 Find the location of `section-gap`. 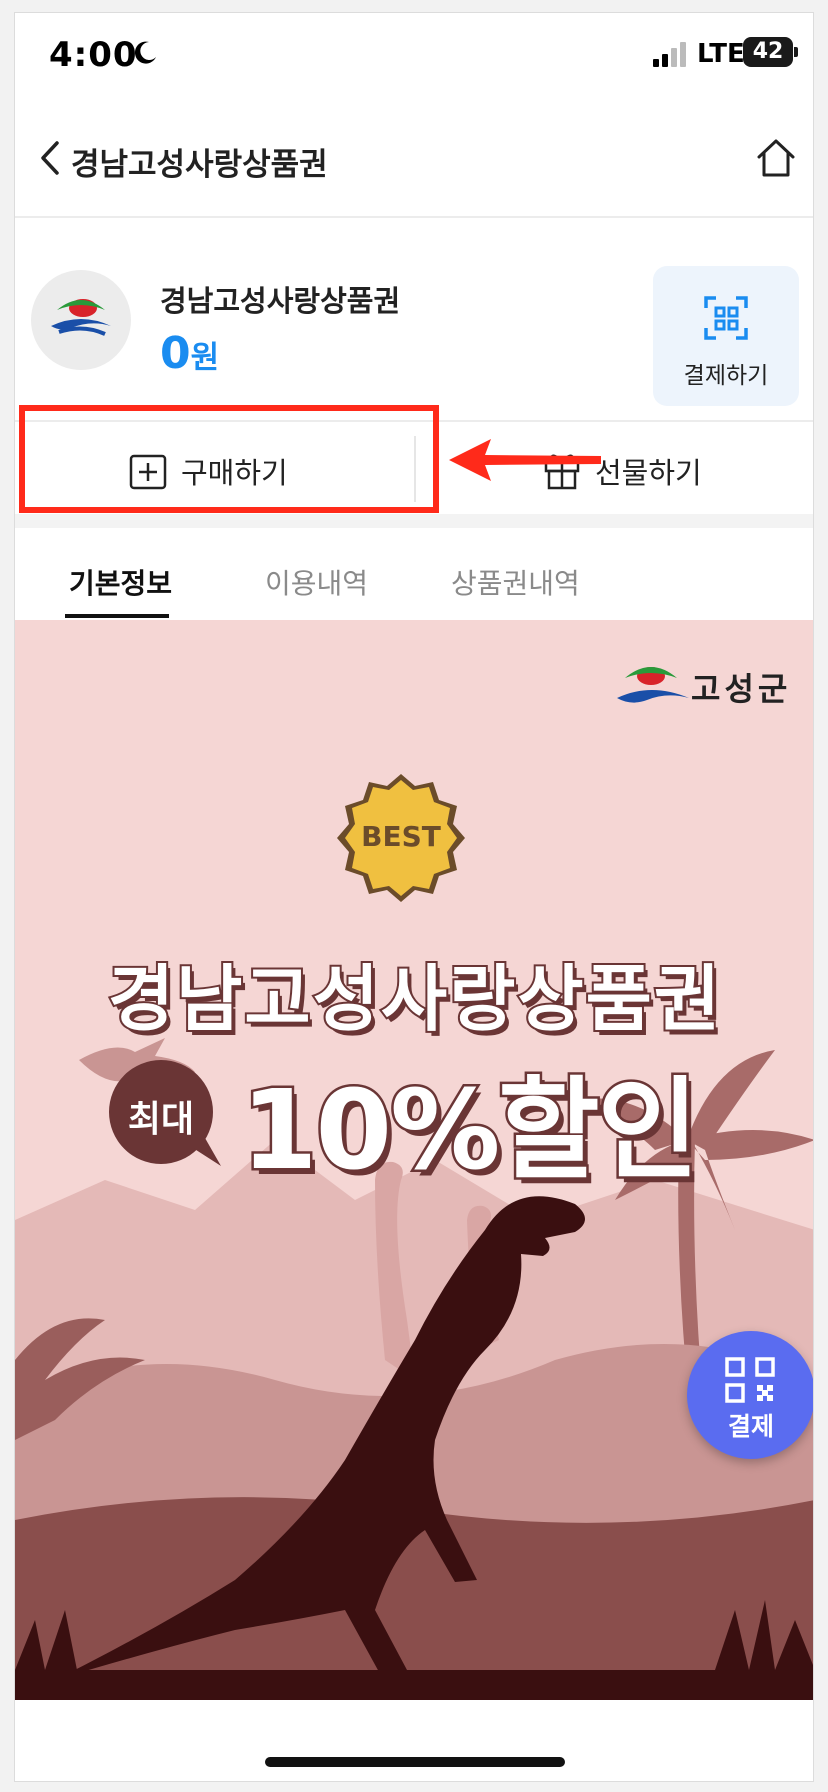

section-gap is located at coordinates (414, 521).